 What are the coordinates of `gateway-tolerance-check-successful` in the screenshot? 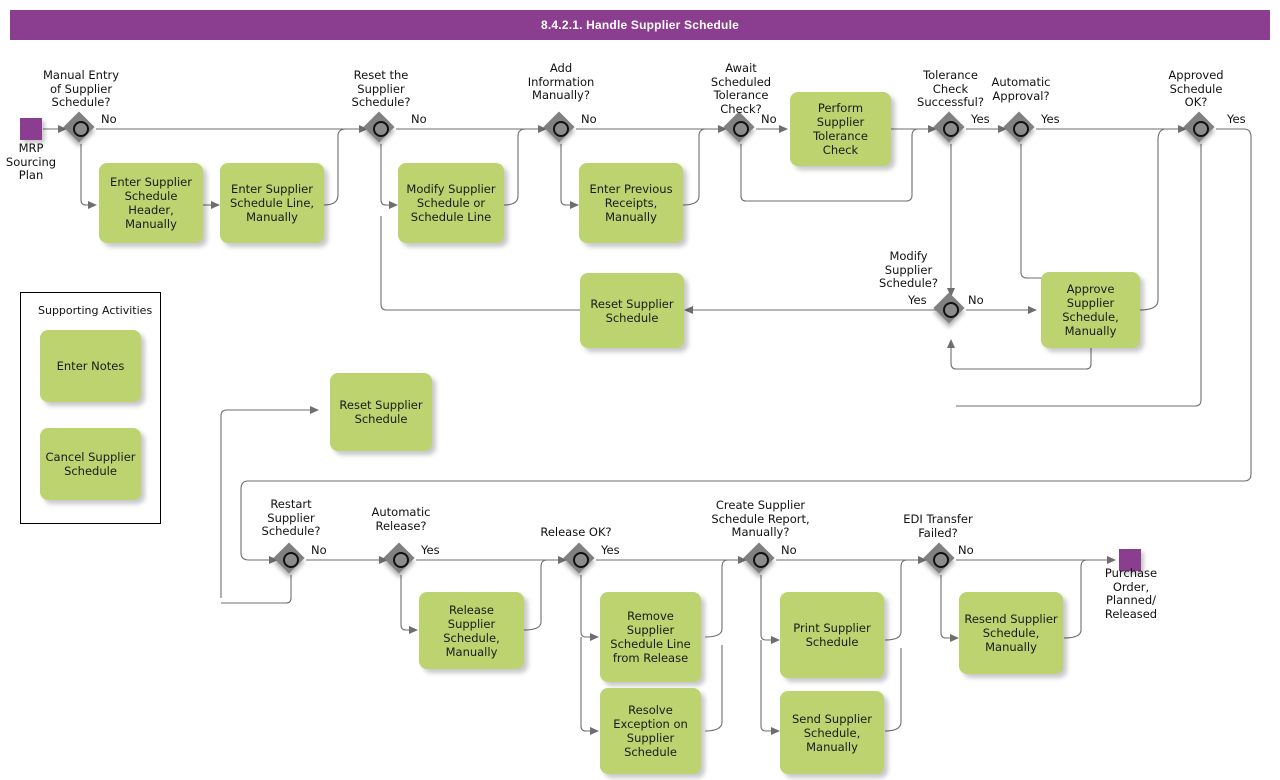 It's located at (949, 127).